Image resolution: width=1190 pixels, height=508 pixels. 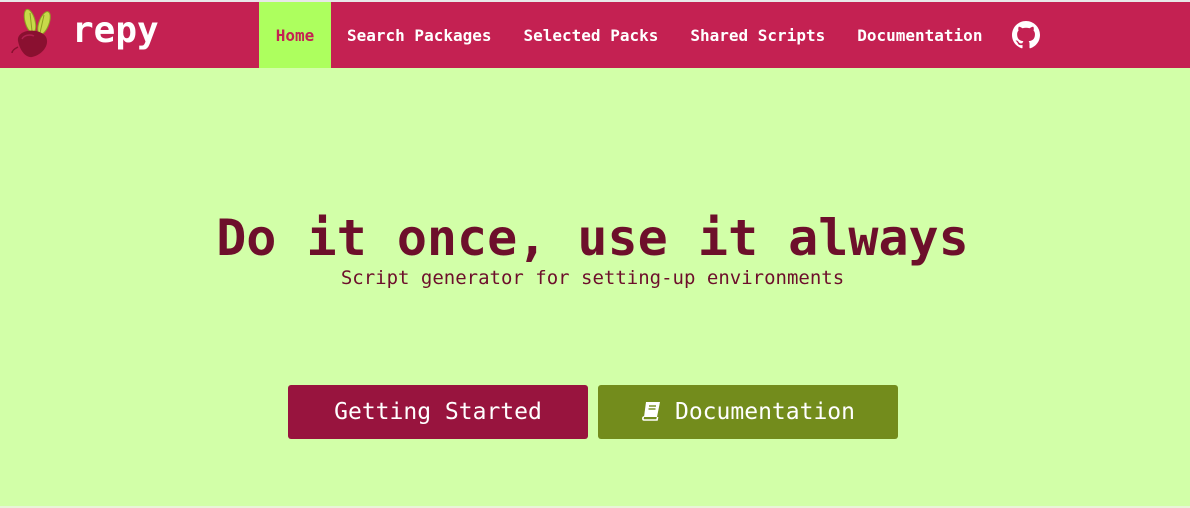 I want to click on nav-item-shared-scripts: Shared Scripts, so click(x=757, y=35).